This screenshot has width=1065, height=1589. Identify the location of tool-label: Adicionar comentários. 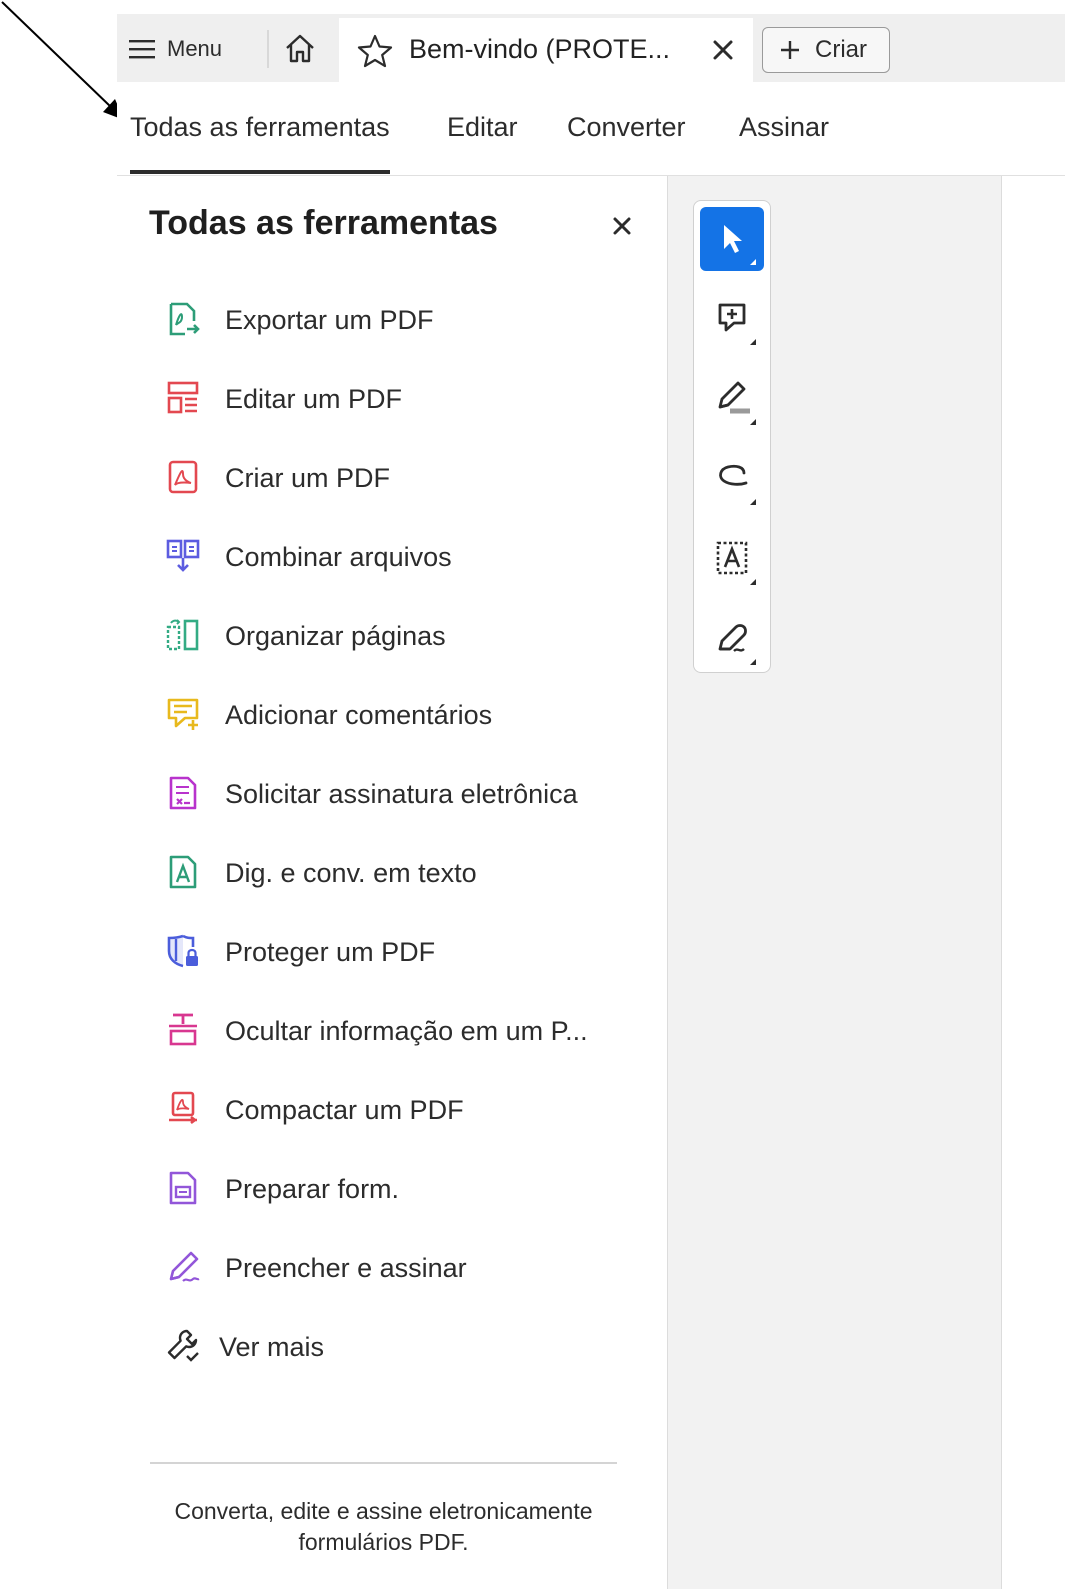
(359, 715).